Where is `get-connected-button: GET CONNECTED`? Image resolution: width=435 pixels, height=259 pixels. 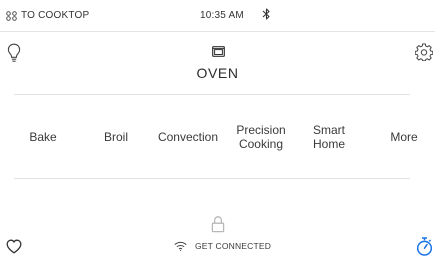 get-connected-button: GET CONNECTED is located at coordinates (222, 246).